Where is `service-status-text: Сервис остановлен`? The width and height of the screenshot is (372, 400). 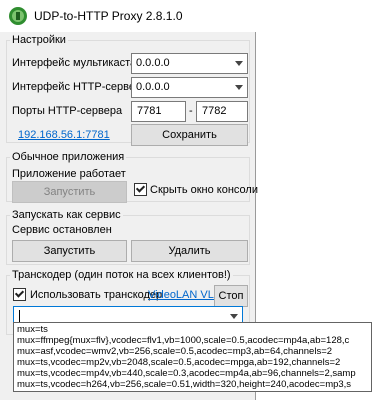
service-status-text: Сервис остановлен is located at coordinates (62, 230).